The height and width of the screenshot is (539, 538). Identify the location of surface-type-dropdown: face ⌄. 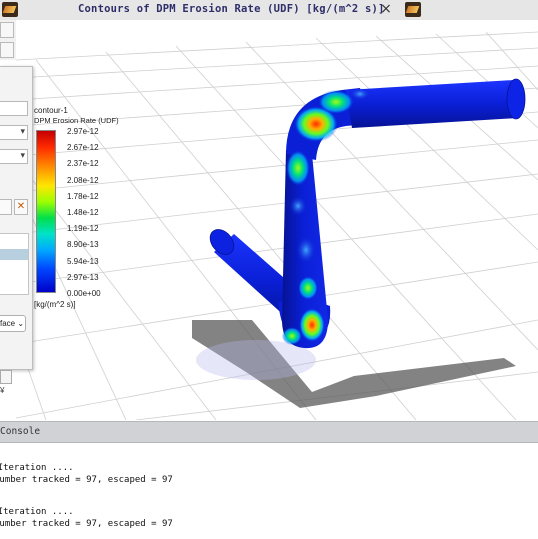
(13, 323).